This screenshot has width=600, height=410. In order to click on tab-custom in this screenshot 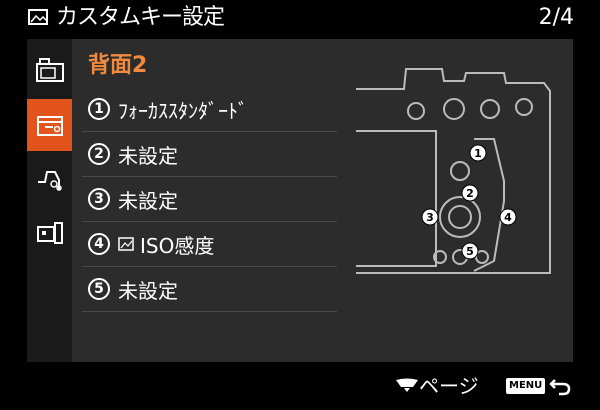, I will do `click(49, 125)`.